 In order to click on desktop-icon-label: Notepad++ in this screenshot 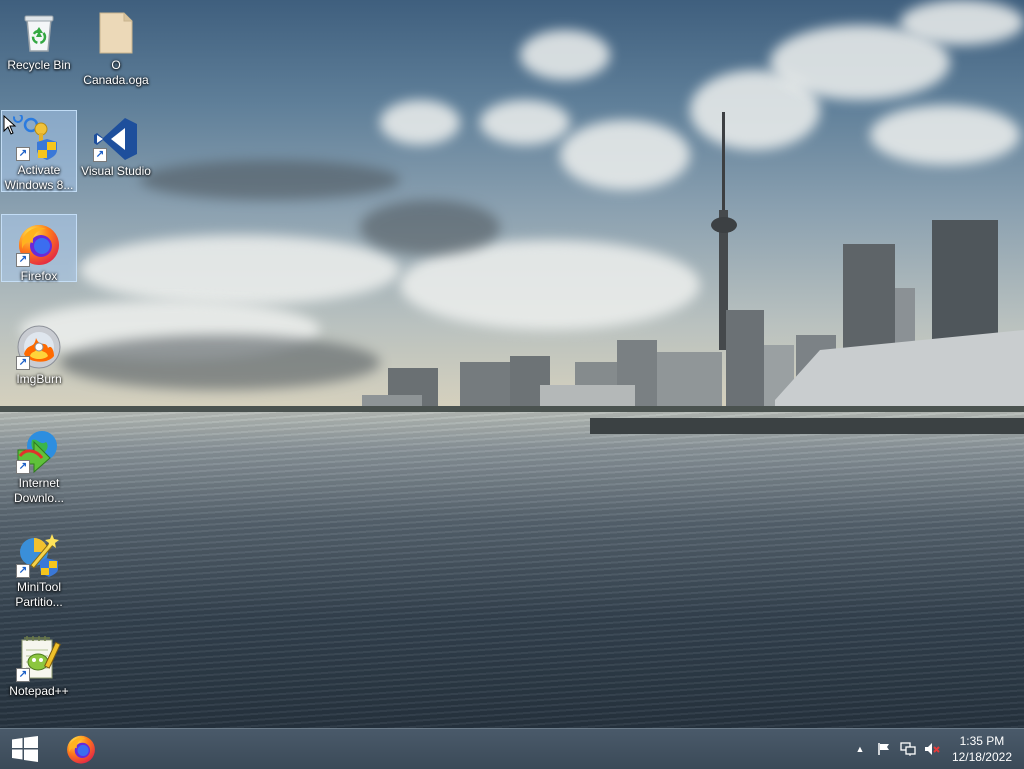, I will do `click(39, 691)`.